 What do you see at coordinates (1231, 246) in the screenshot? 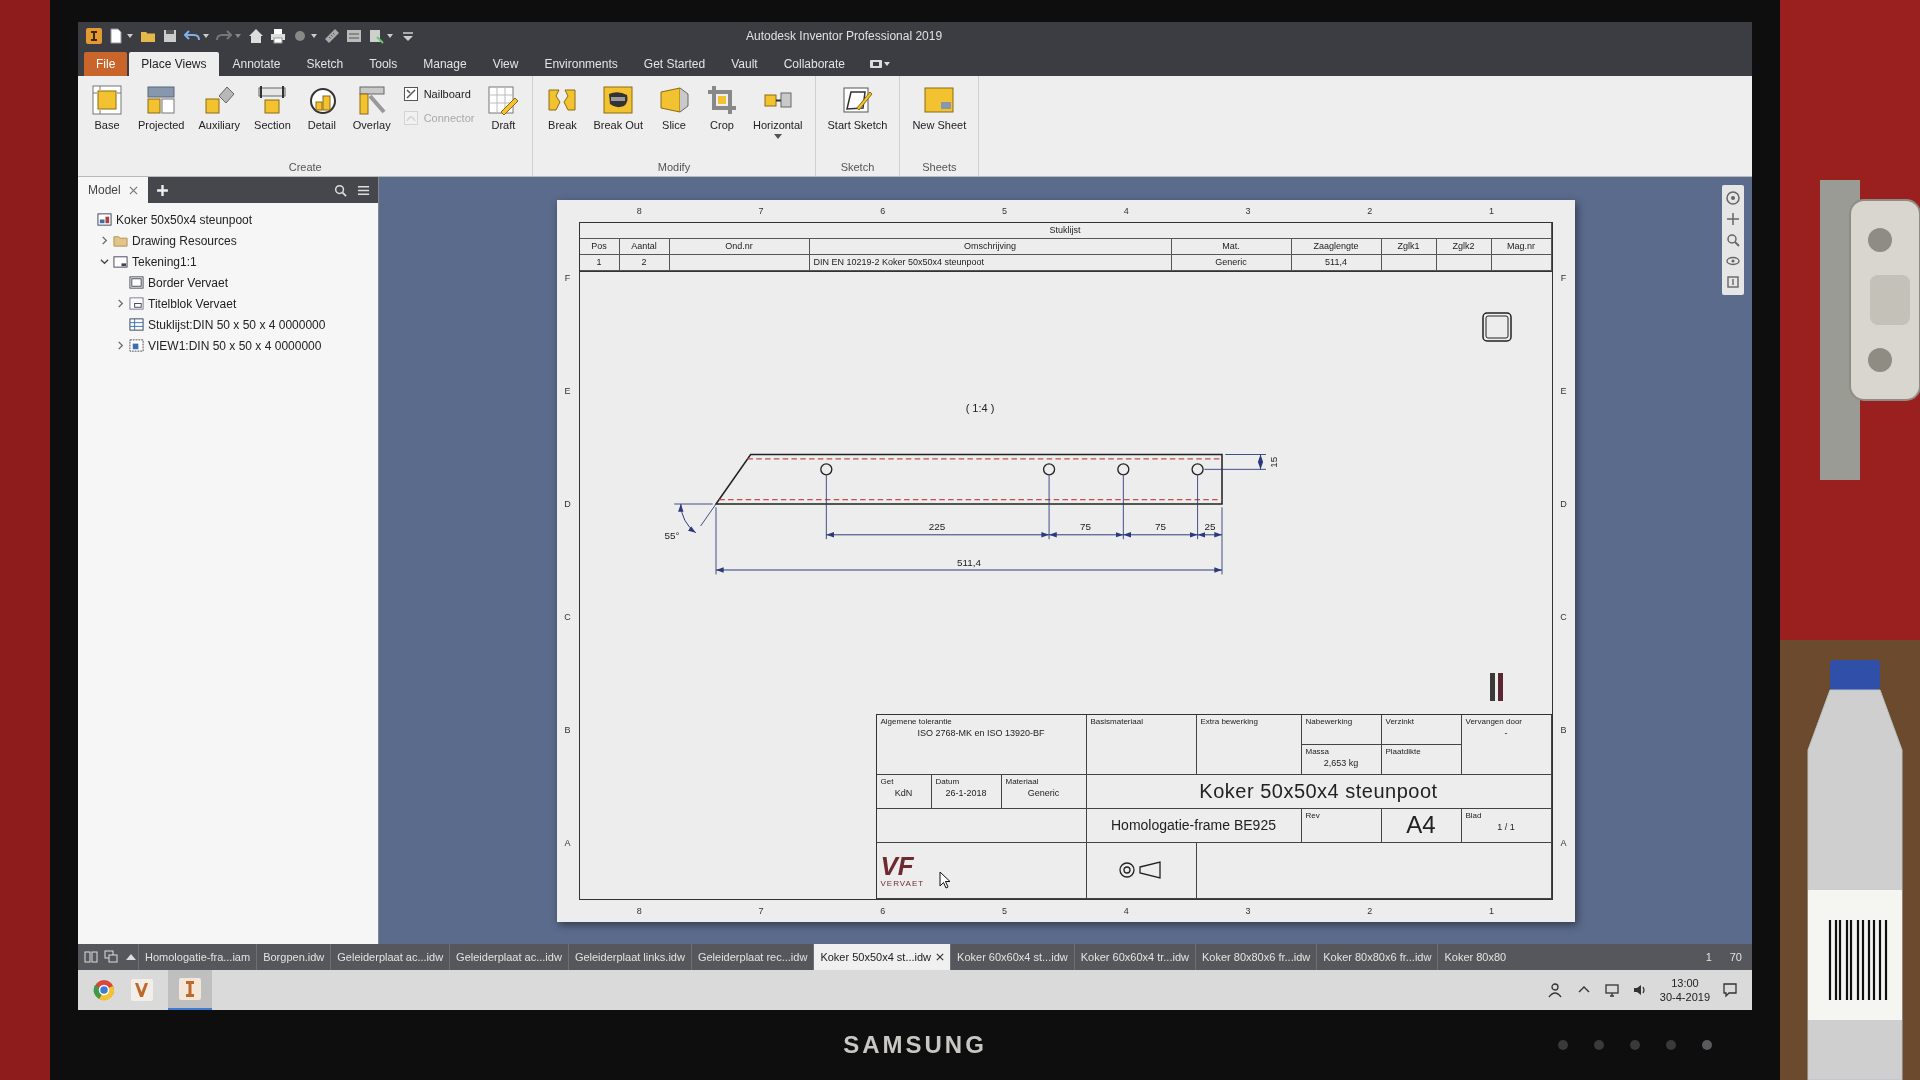
I see `column-header: Mat.` at bounding box center [1231, 246].